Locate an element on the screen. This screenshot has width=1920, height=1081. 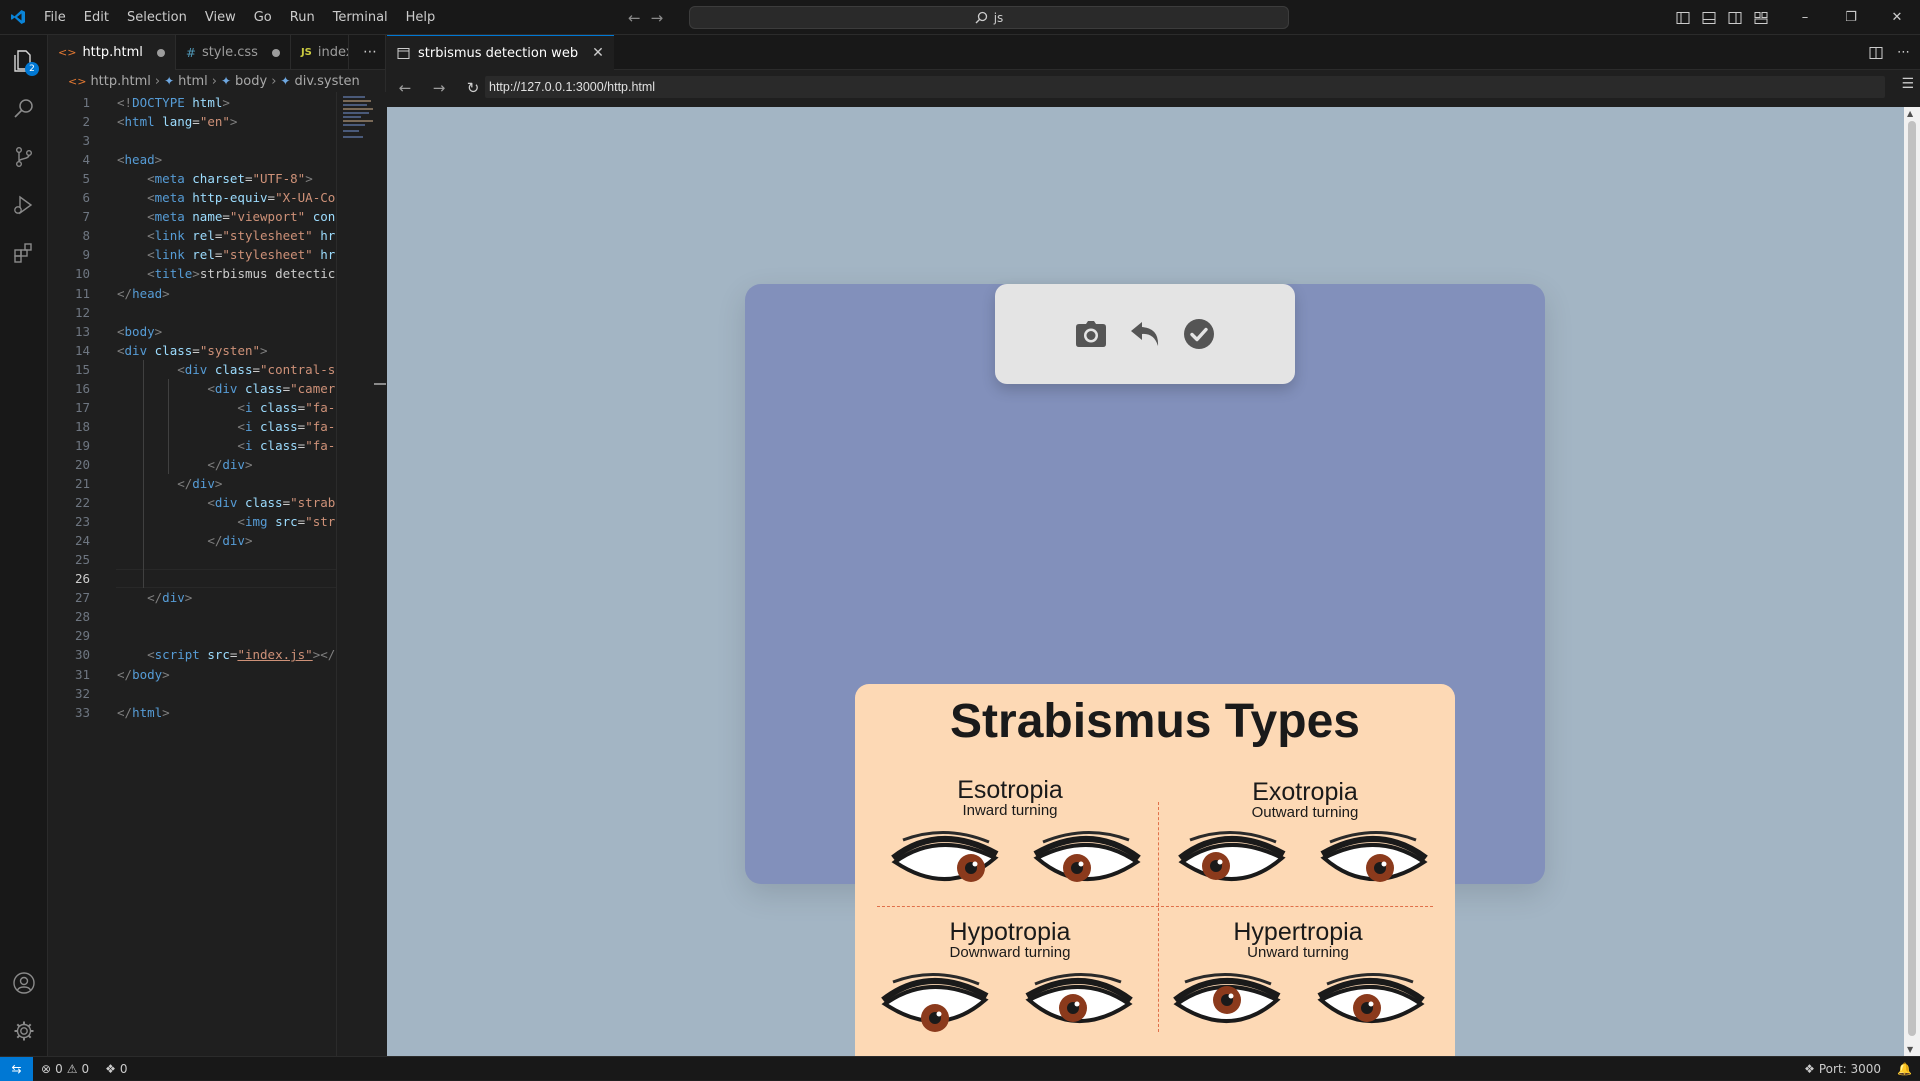
menu-go: Go is located at coordinates (263, 17).